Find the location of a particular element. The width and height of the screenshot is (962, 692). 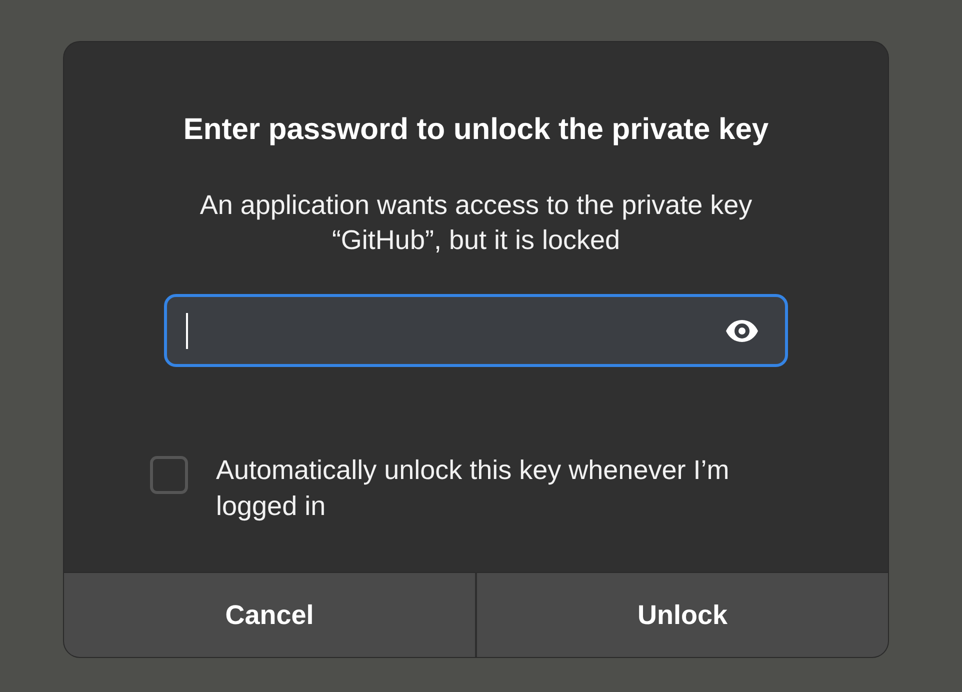

cancel-button: Cancel is located at coordinates (269, 615).